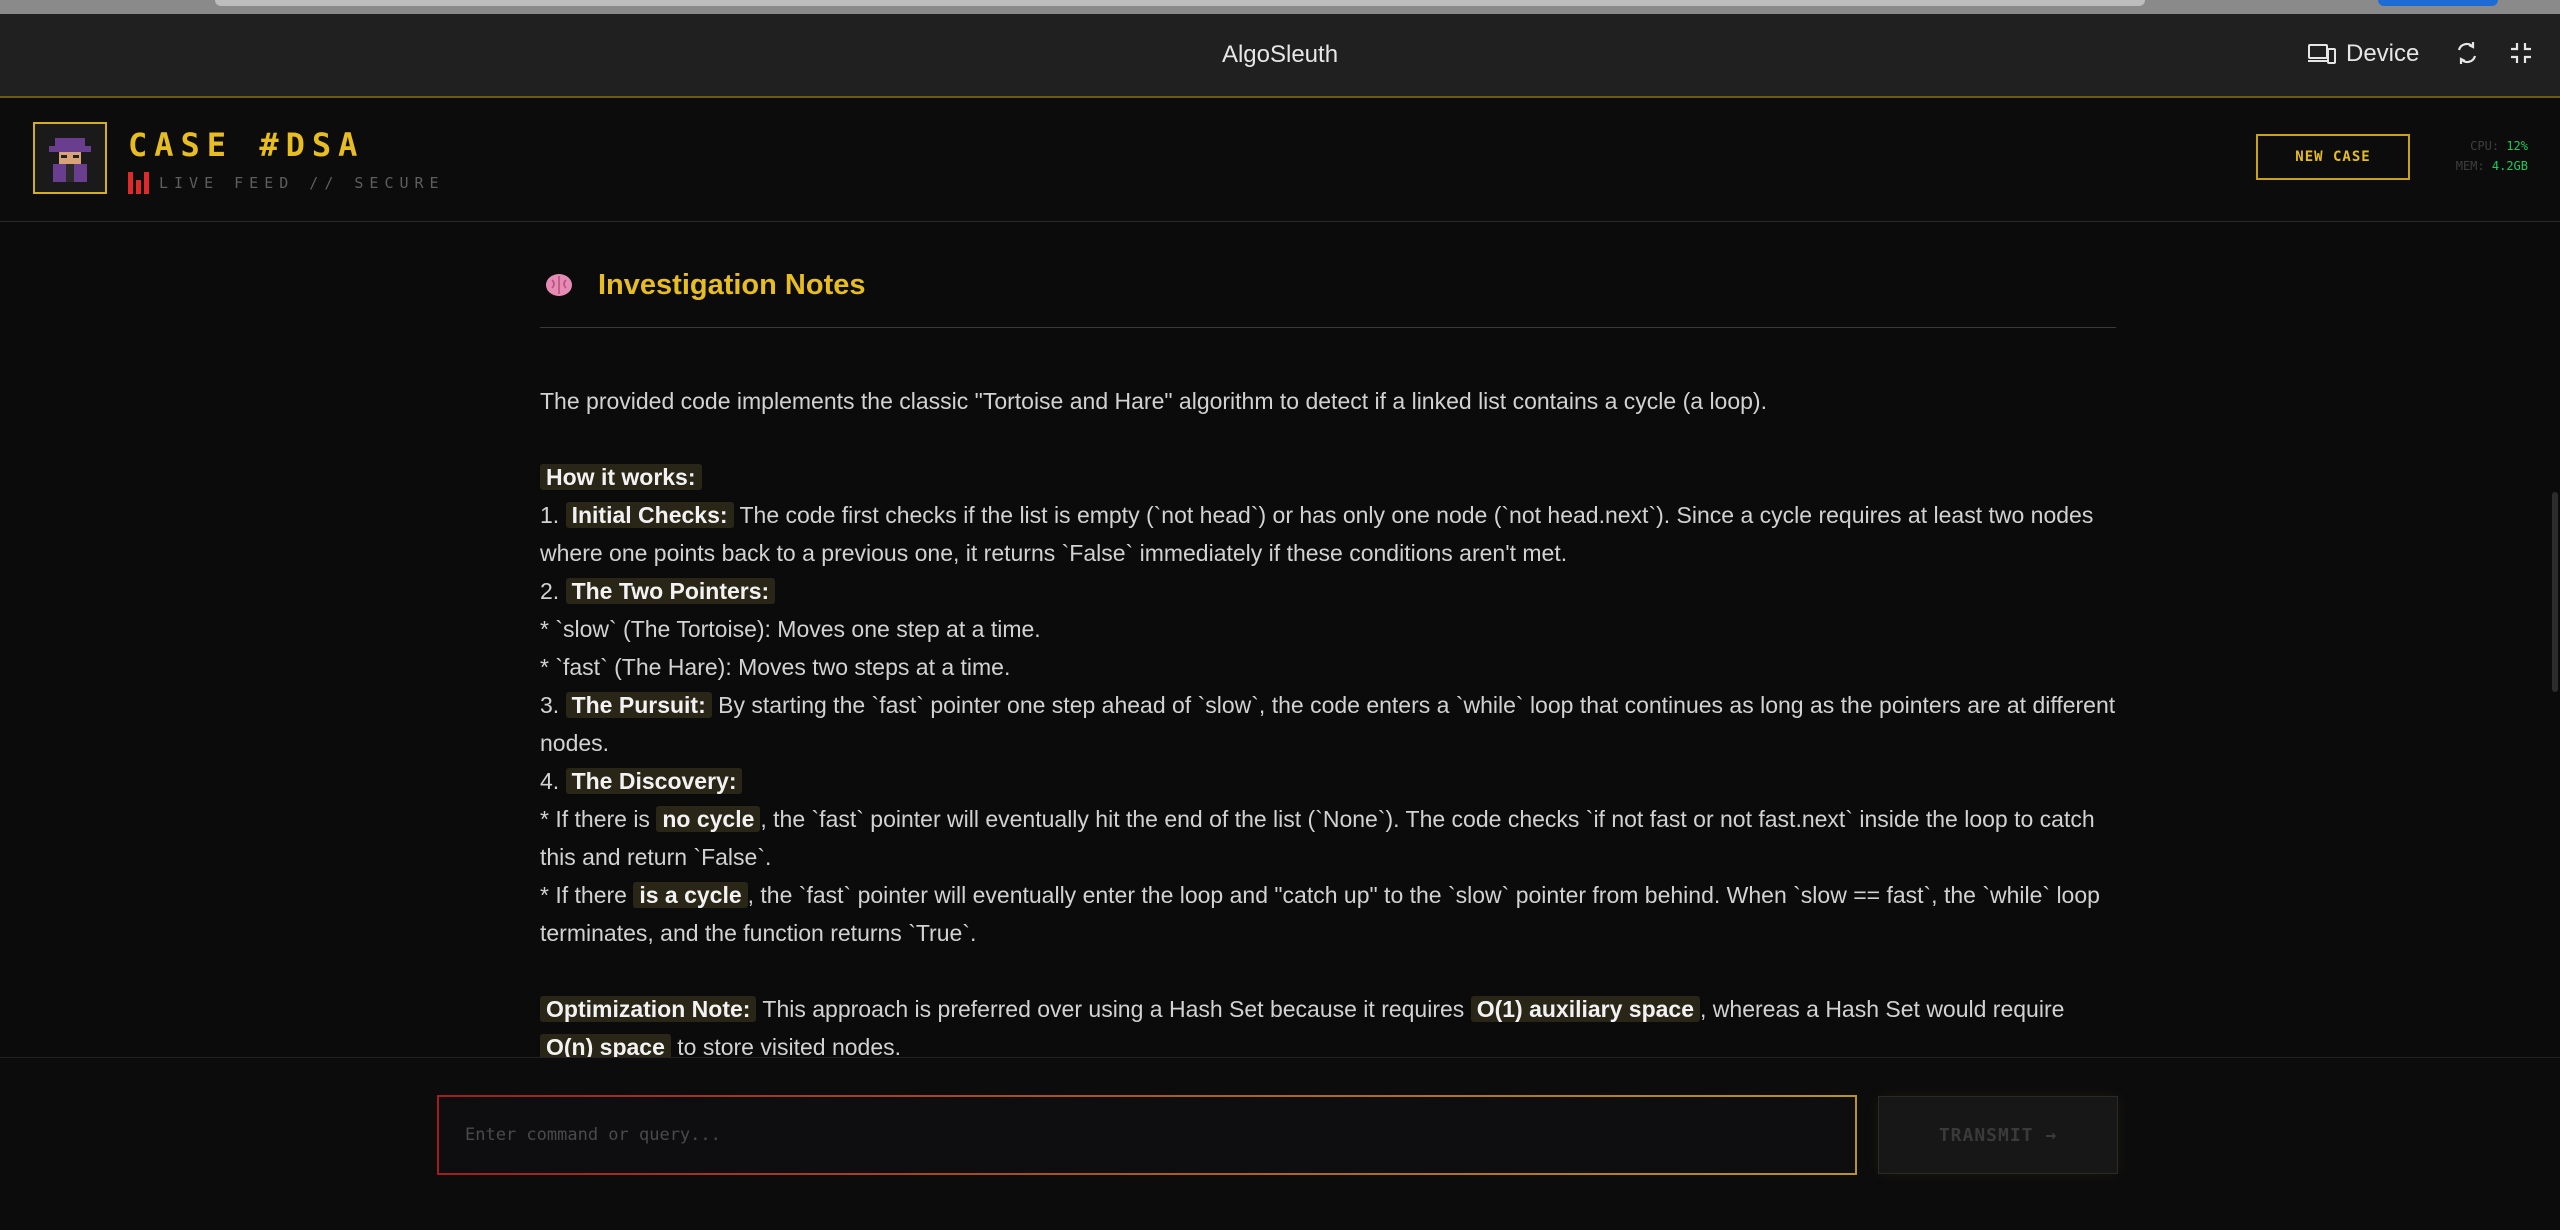 The height and width of the screenshot is (1230, 2560). Describe the element at coordinates (2467, 53) in the screenshot. I see `sync-icon` at that location.